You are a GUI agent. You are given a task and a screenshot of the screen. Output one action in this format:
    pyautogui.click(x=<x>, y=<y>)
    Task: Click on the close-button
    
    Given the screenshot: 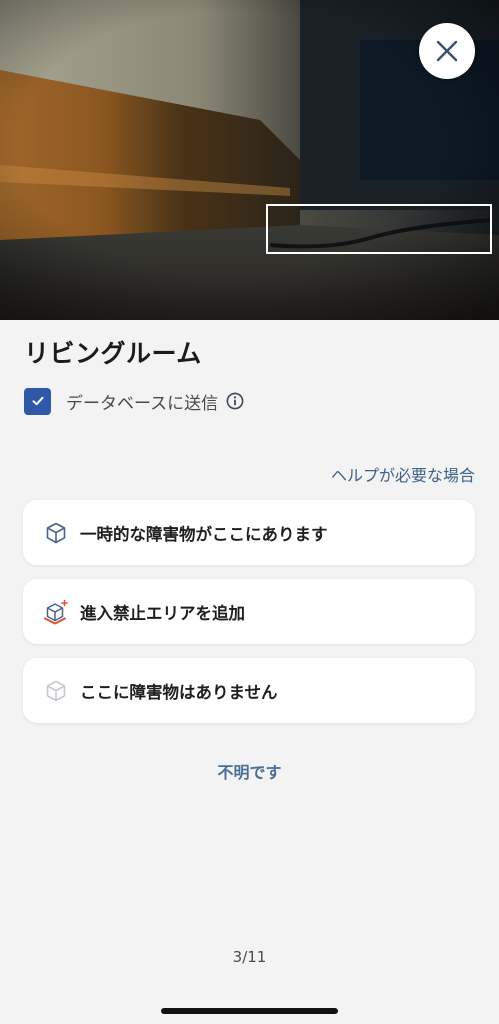 What is the action you would take?
    pyautogui.click(x=447, y=51)
    